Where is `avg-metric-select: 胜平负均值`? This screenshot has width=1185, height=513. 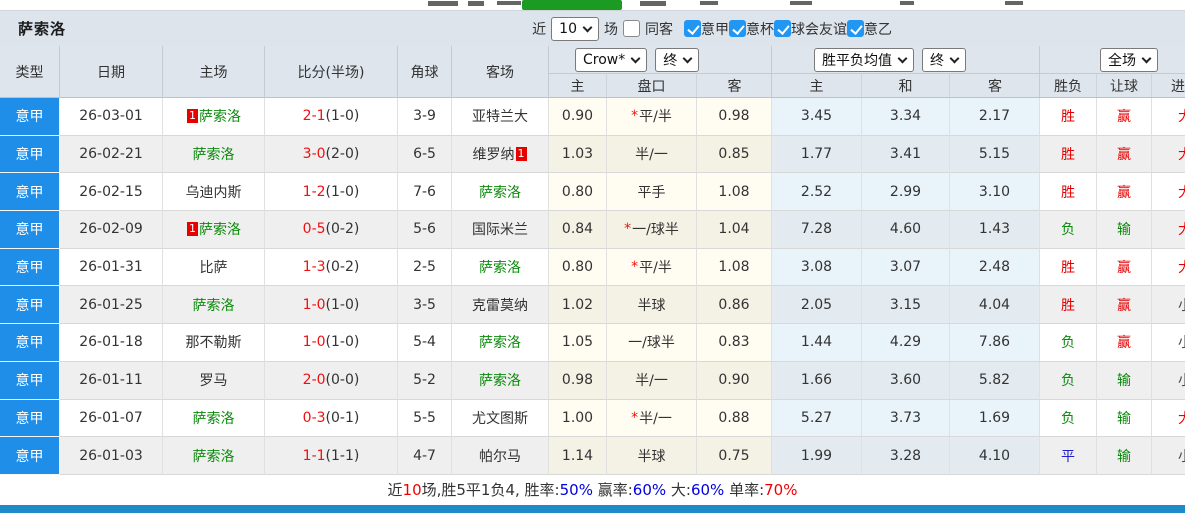 avg-metric-select: 胜平负均值 is located at coordinates (864, 59).